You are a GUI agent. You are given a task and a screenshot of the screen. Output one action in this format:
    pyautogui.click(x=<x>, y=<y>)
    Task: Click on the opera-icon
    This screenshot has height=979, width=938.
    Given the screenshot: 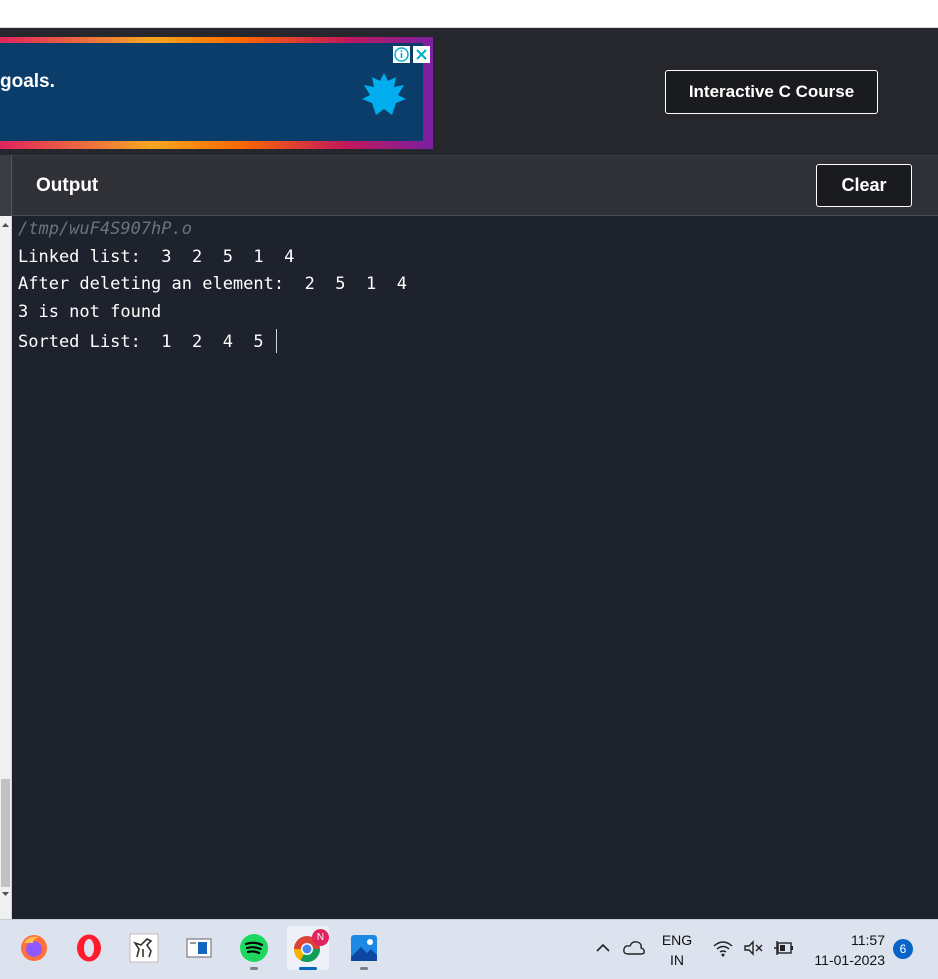 What is the action you would take?
    pyautogui.click(x=89, y=948)
    